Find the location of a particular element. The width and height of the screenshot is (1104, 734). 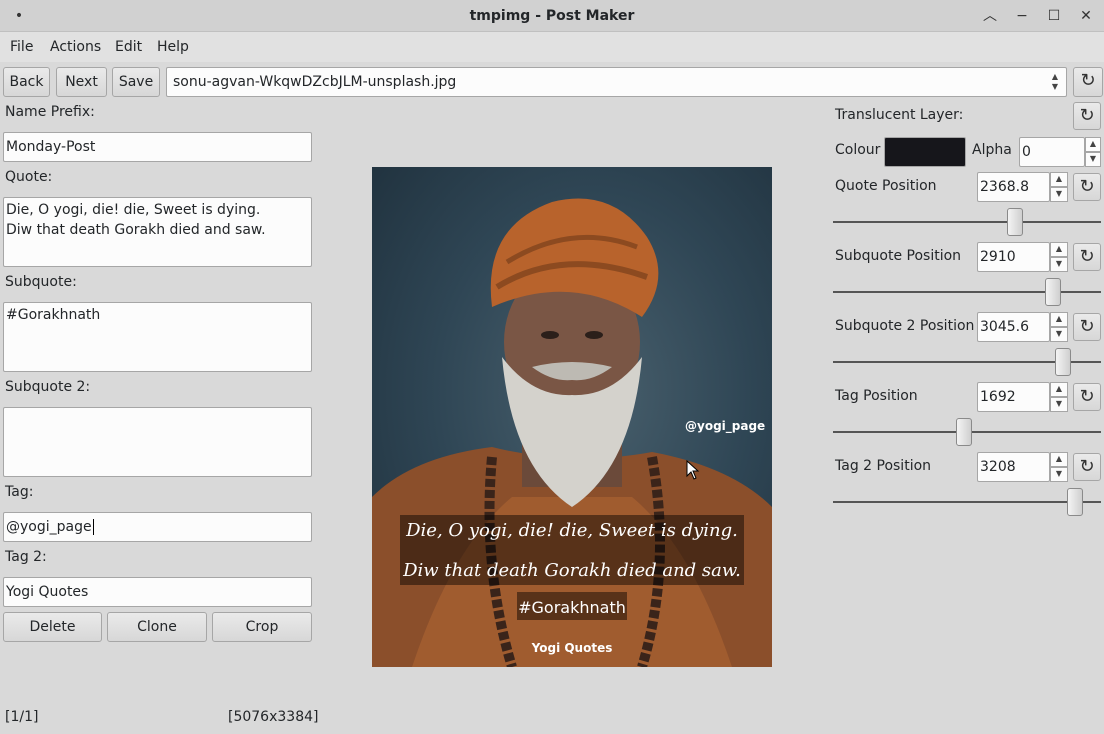

tag-position-spin-down-icon: ▼ is located at coordinates (1059, 404).